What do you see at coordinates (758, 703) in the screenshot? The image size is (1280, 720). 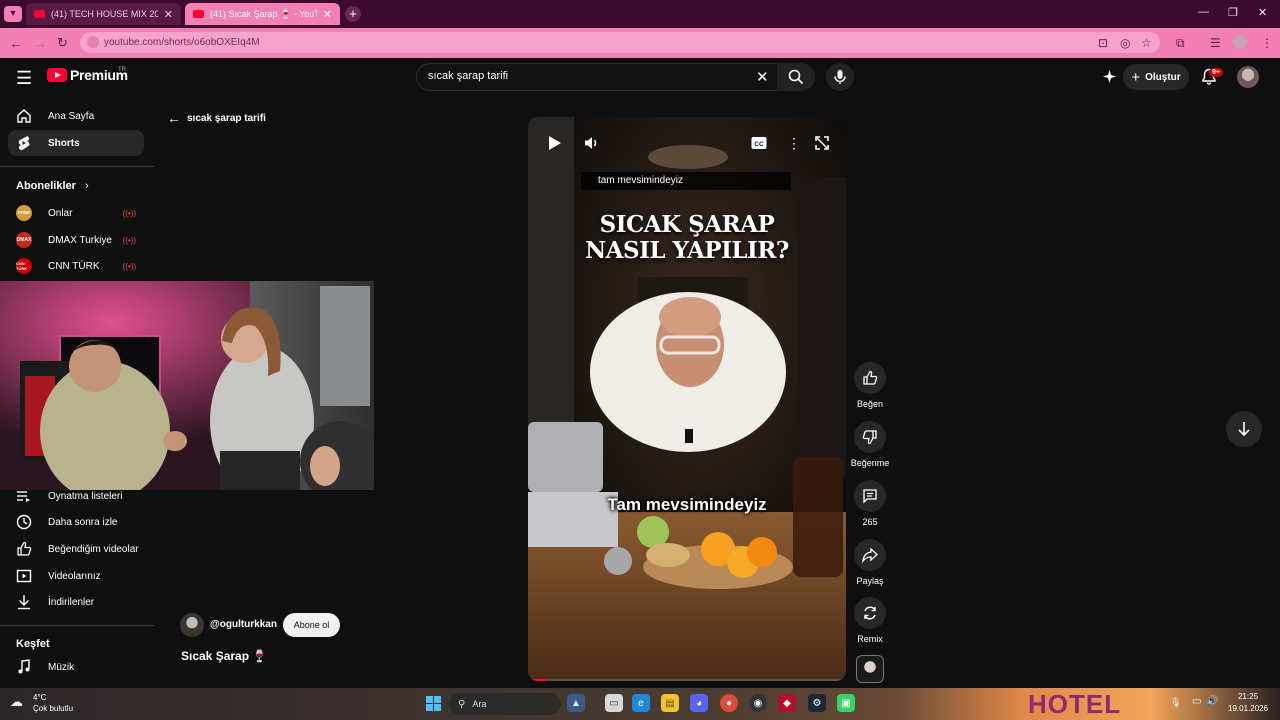 I see `obs-icon: ◉` at bounding box center [758, 703].